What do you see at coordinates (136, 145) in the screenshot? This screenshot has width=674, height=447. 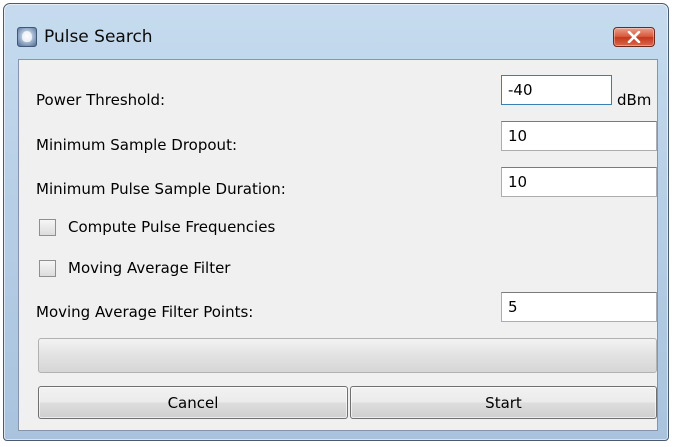 I see `min-sample-dropout-label: Minimum Sample Dropout:` at bounding box center [136, 145].